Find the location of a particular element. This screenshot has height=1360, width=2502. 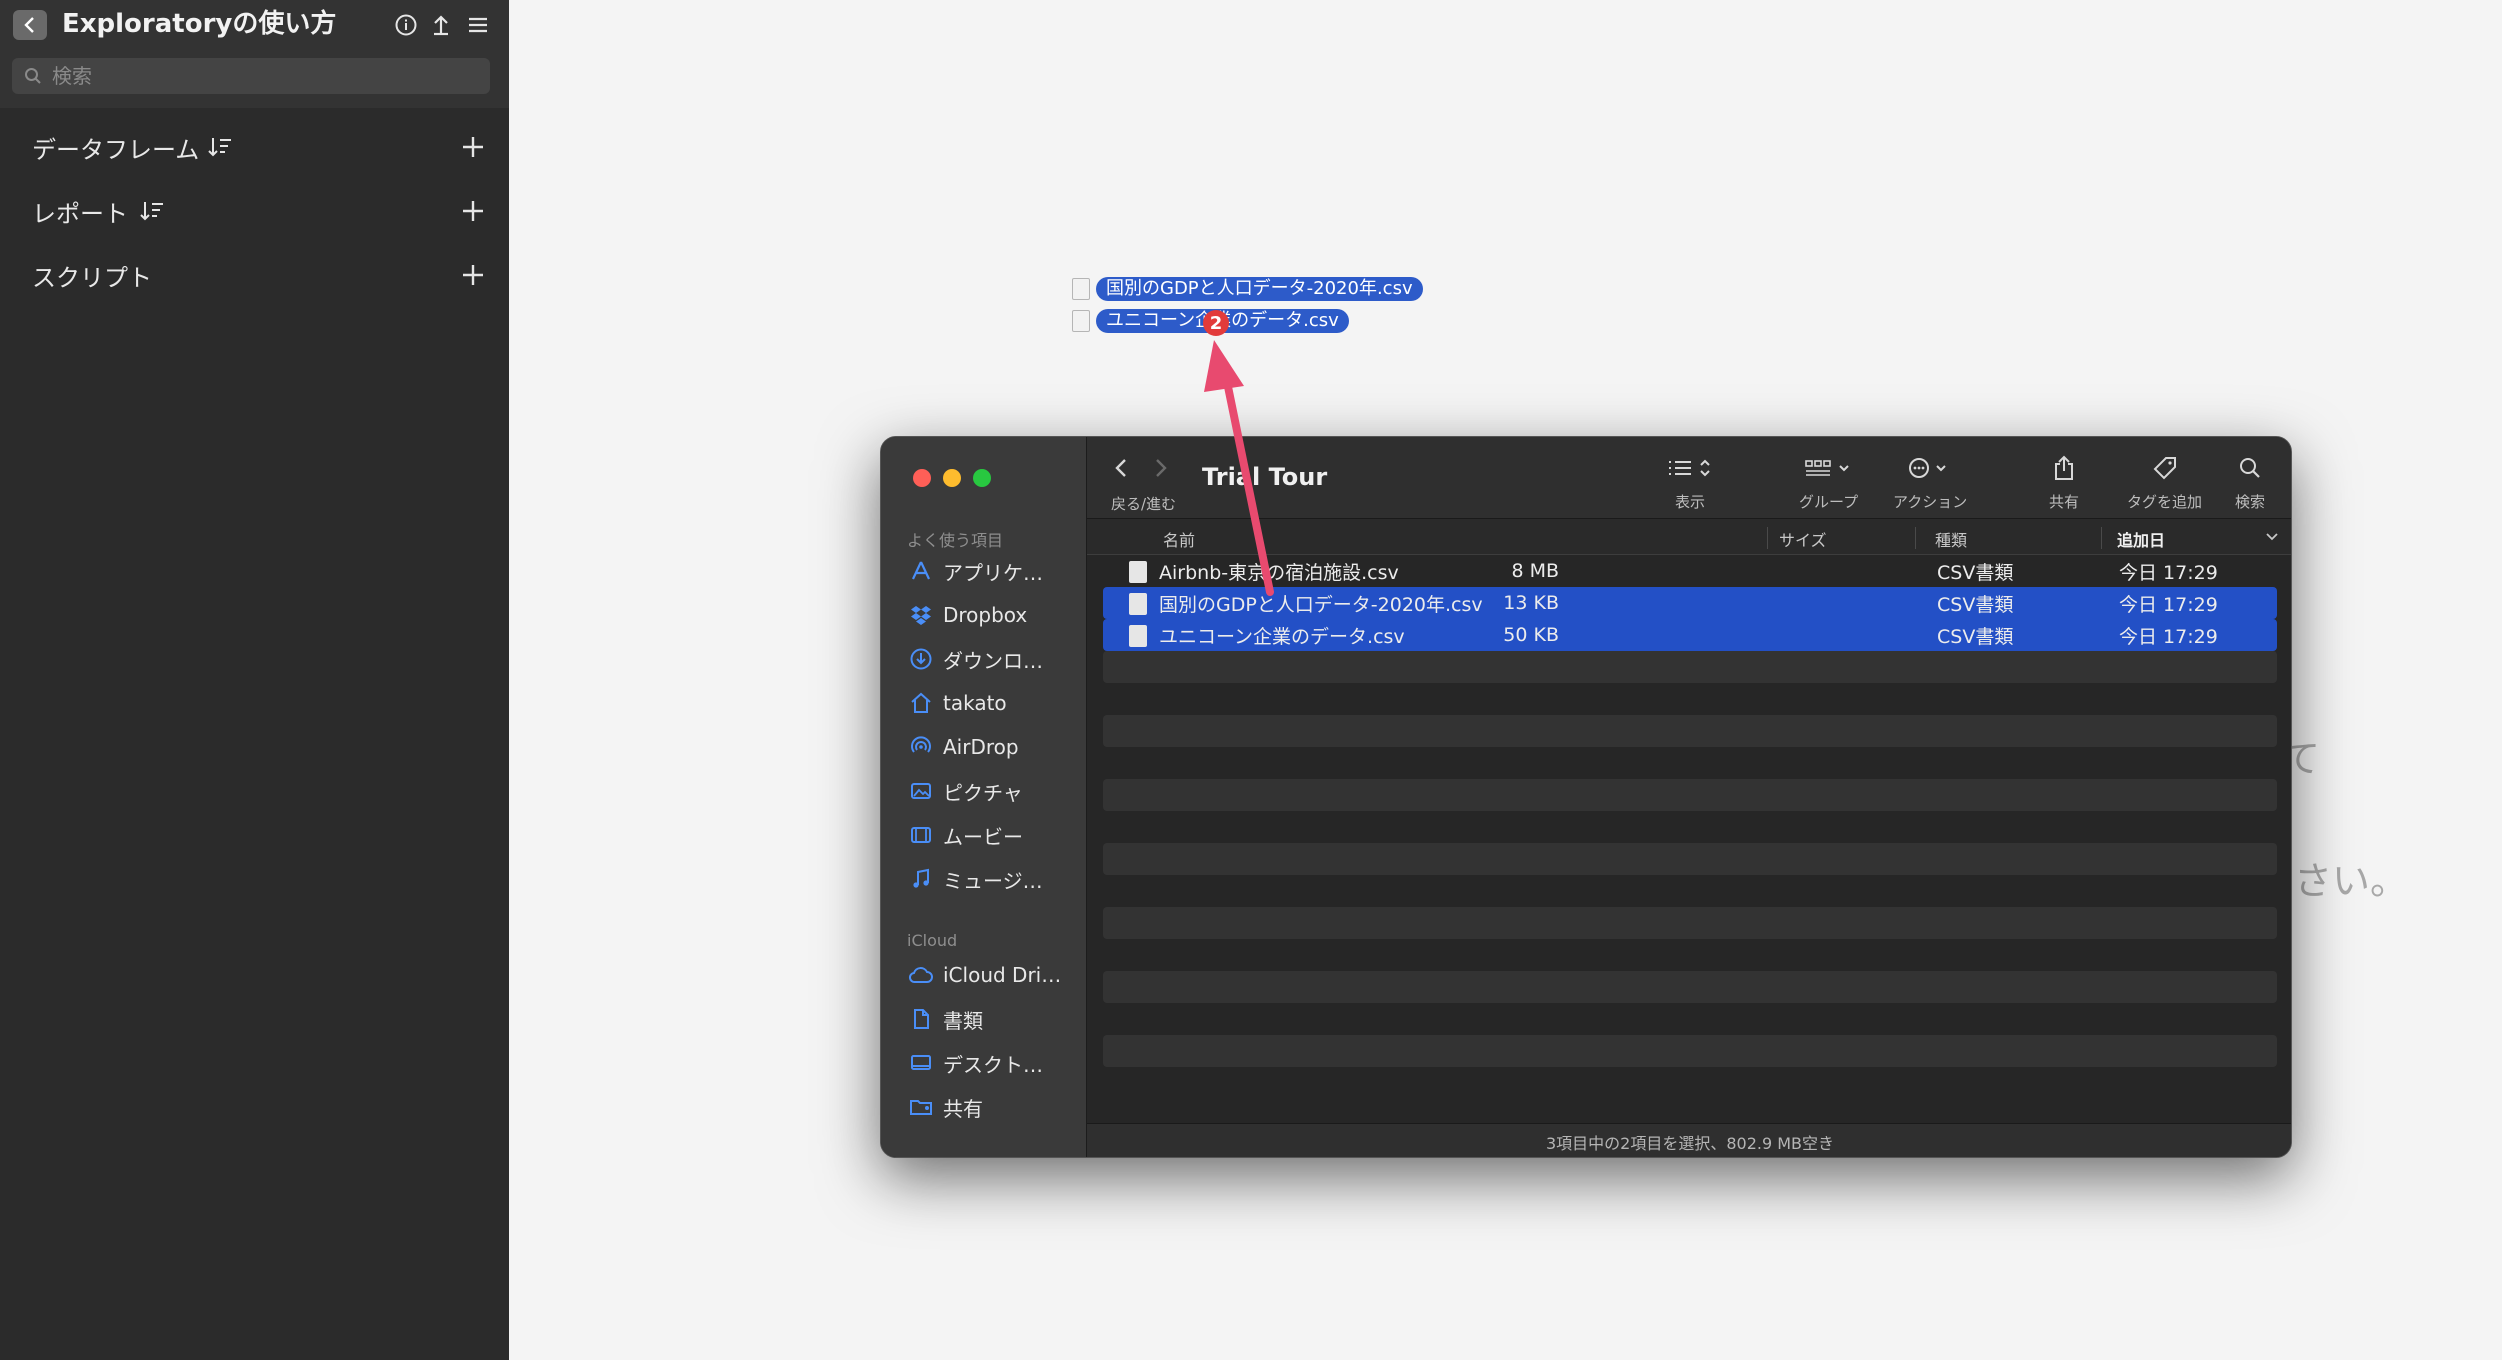

add-tag-label: タグを追加 is located at coordinates (2165, 502).